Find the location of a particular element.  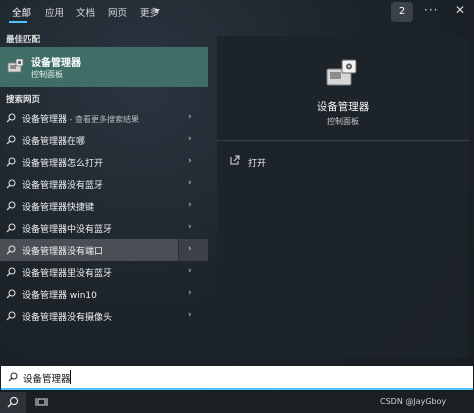

detail-title: 设备管理器 is located at coordinates (343, 107).